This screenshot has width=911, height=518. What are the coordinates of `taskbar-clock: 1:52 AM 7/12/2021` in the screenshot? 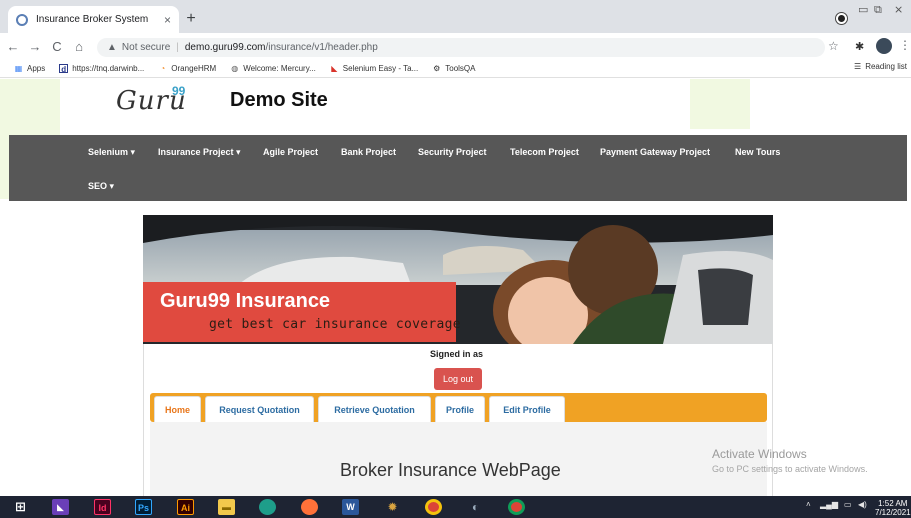 It's located at (893, 508).